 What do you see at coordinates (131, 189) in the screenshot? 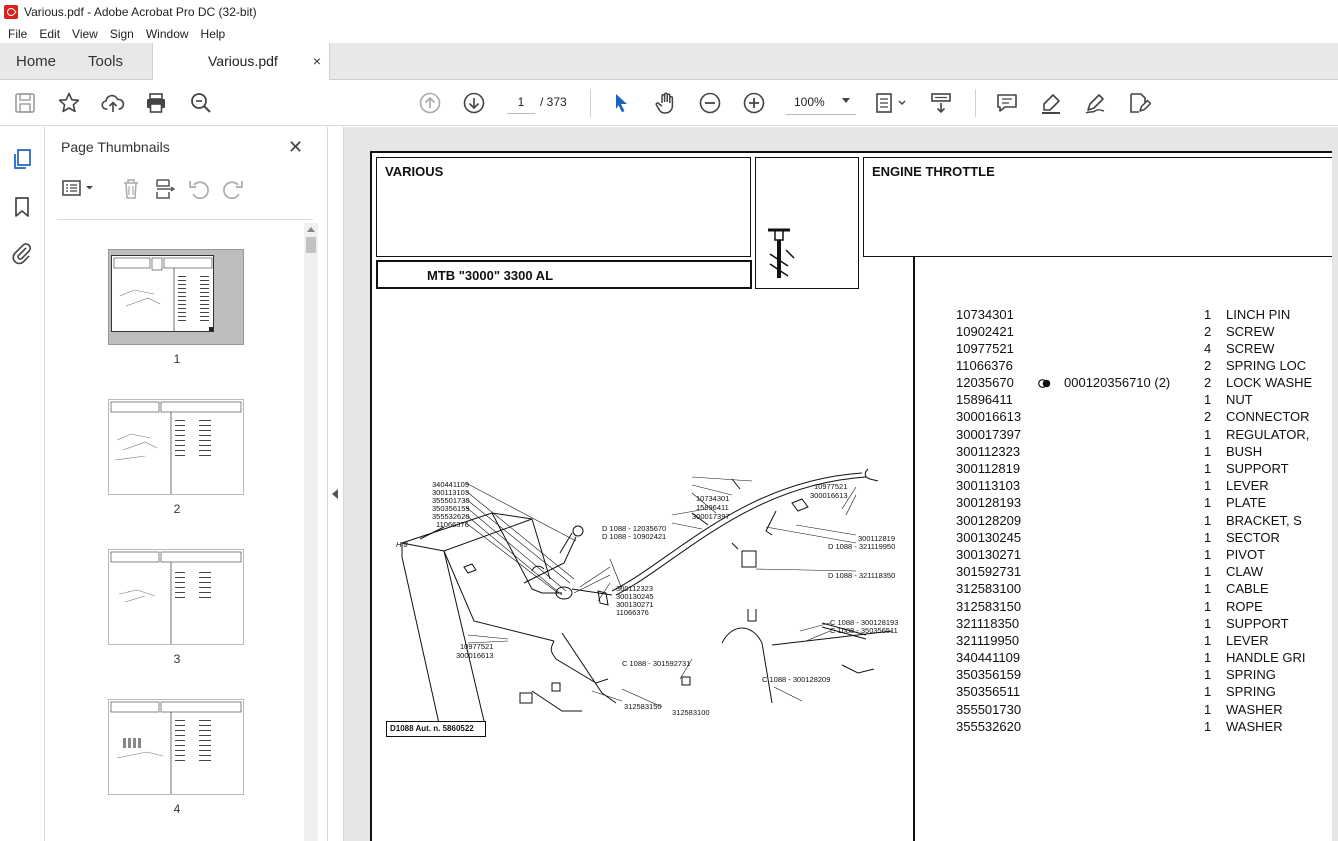
I see `delete-icon` at bounding box center [131, 189].